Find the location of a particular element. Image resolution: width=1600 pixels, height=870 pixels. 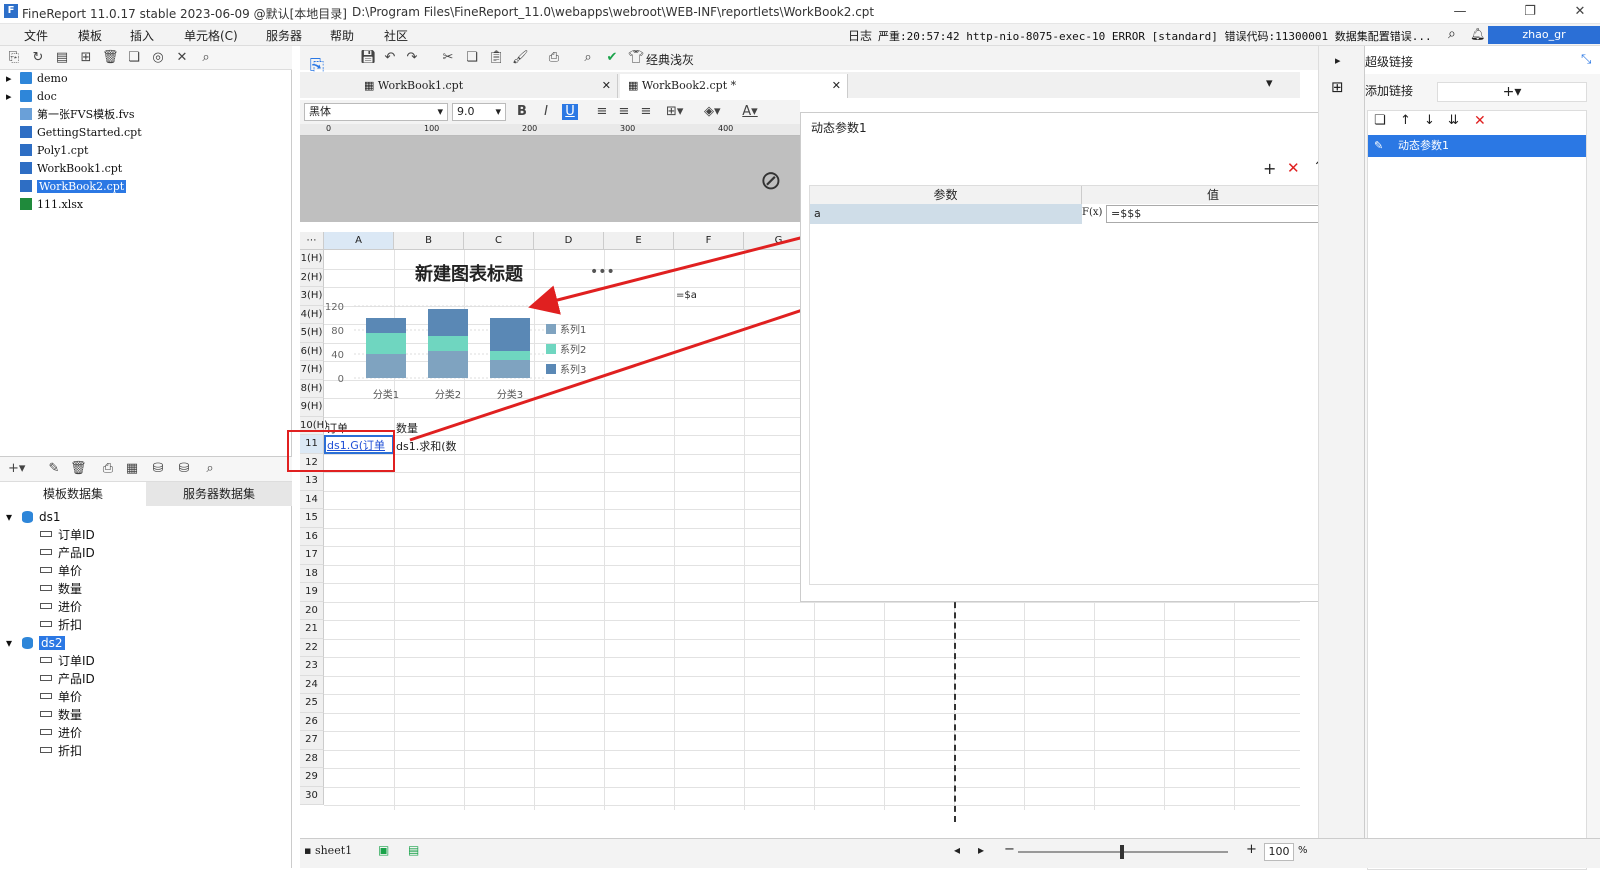

copy-icon: ❏ is located at coordinates (134, 58).